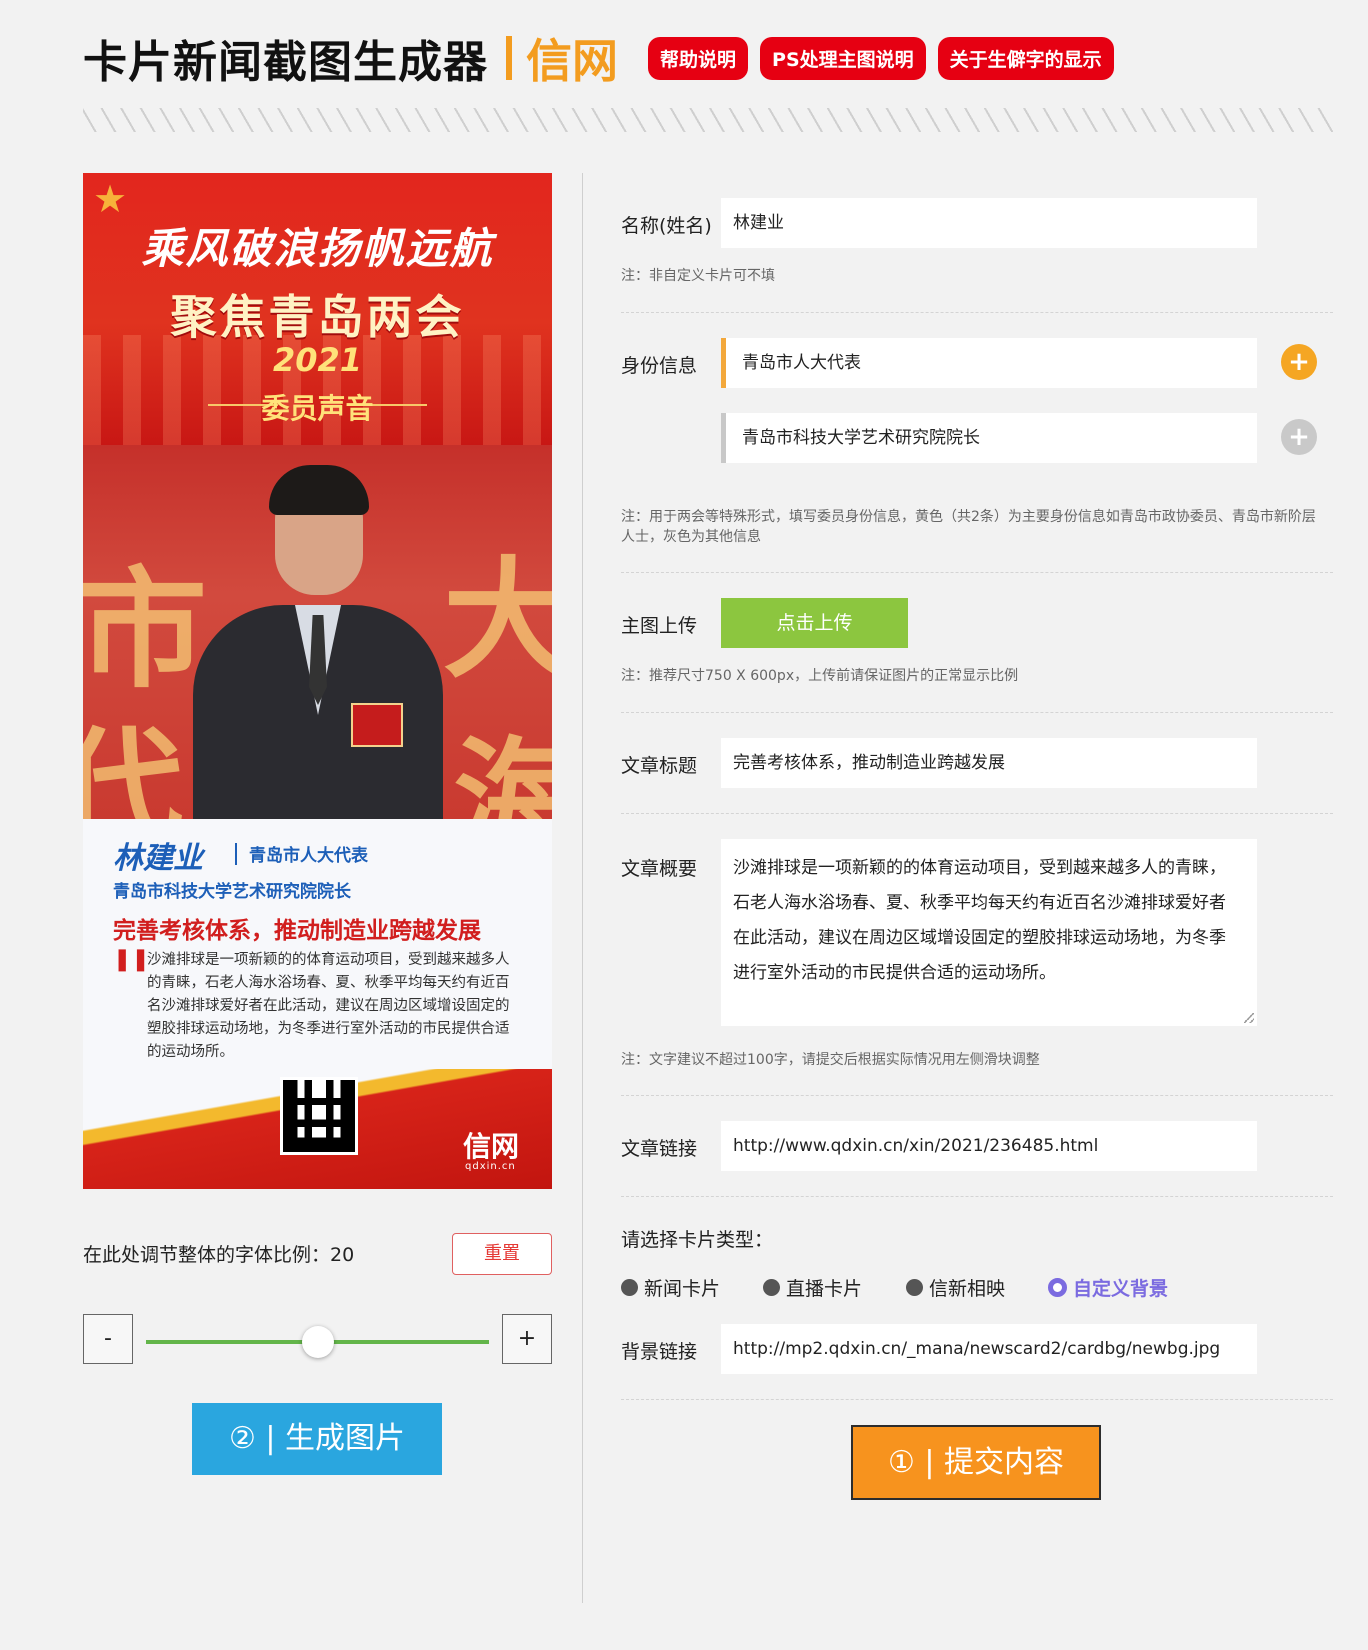 This screenshot has height=1650, width=1368. Describe the element at coordinates (989, 438) in the screenshot. I see `identity-secondary-input: 青岛市科技大学艺术研究院院长` at that location.